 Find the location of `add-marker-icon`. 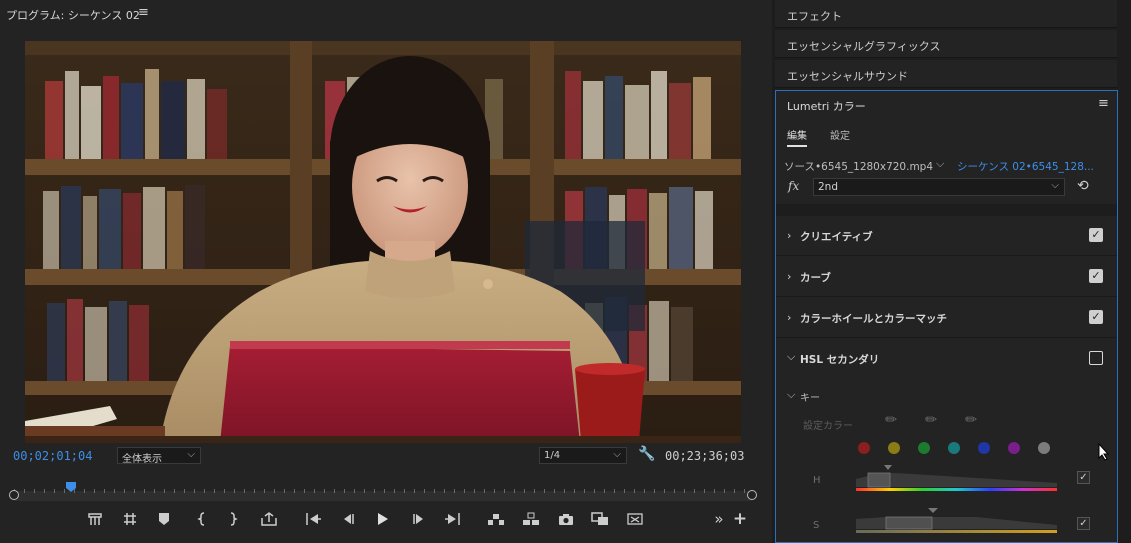

add-marker-icon is located at coordinates (164, 519).